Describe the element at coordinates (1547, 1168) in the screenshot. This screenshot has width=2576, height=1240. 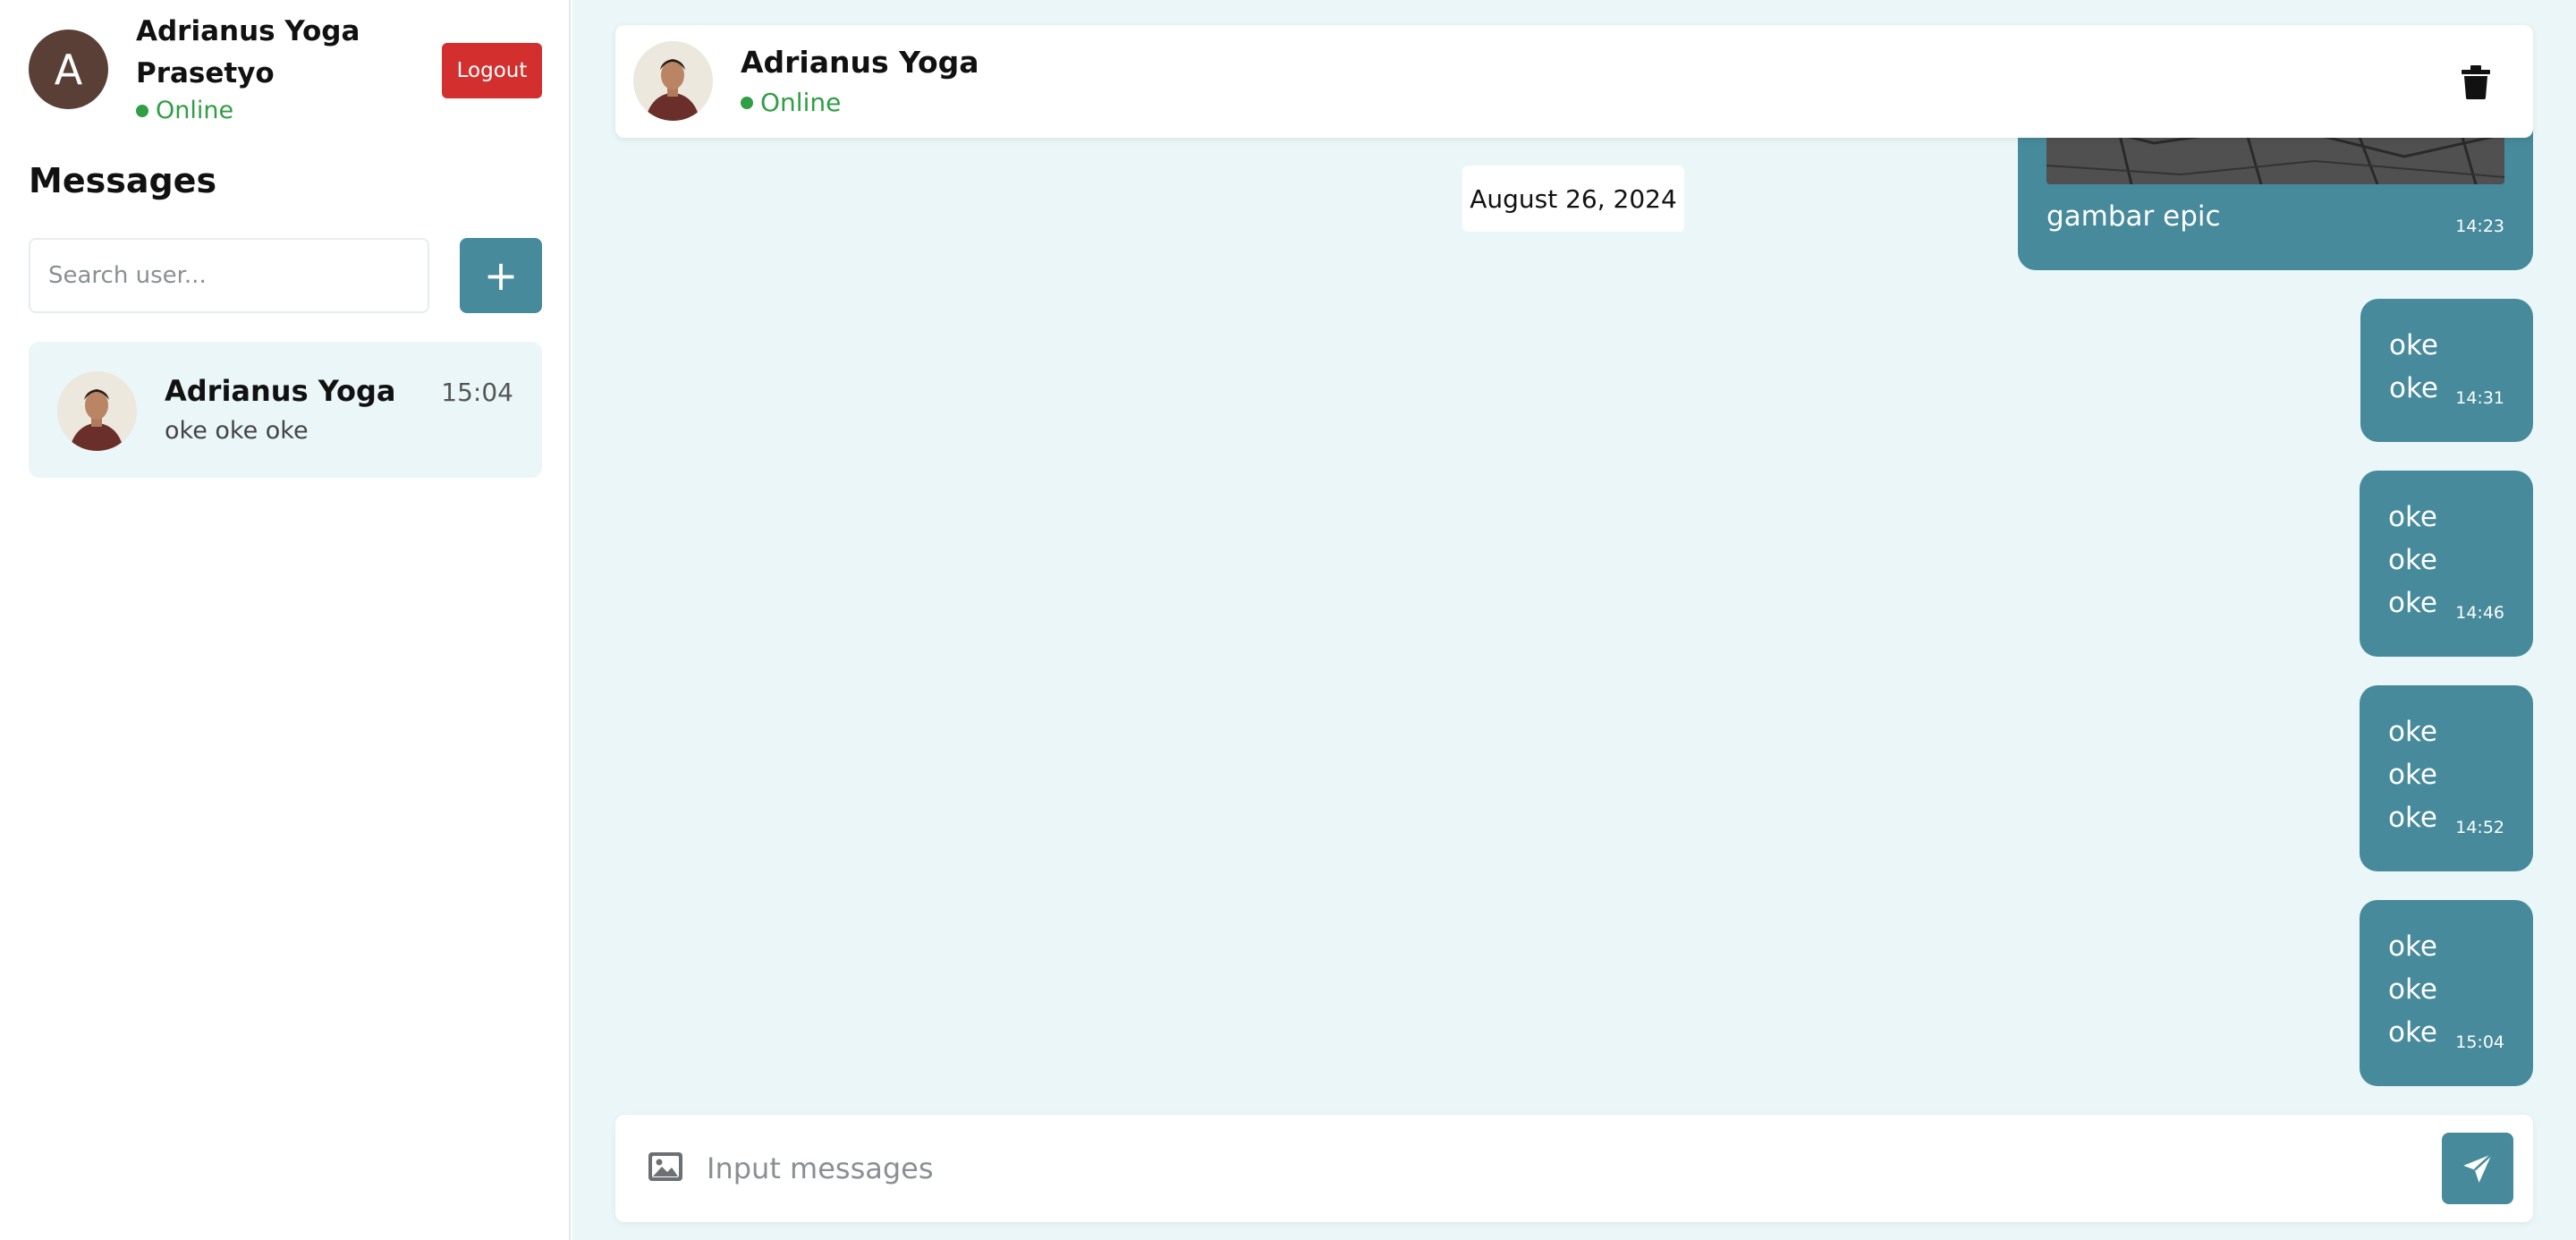
I see `message-input` at that location.